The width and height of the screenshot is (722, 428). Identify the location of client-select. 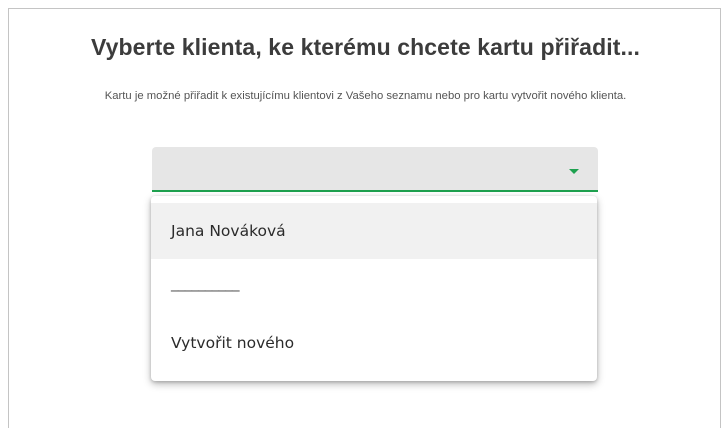
(375, 169).